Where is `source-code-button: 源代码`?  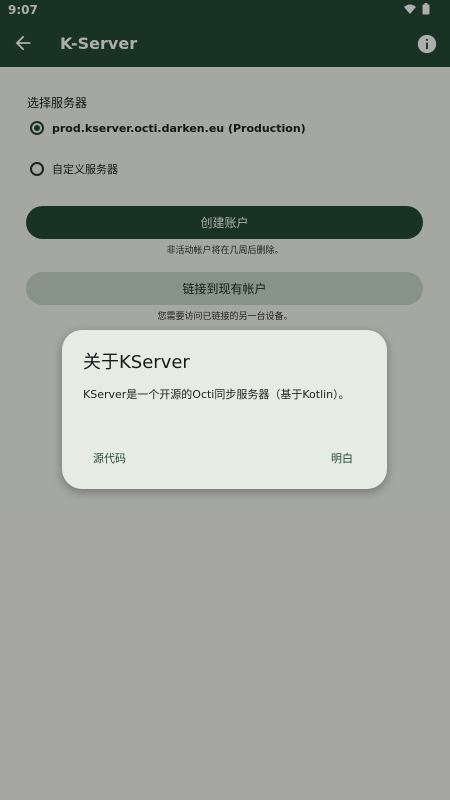
source-code-button: 源代码 is located at coordinates (109, 458).